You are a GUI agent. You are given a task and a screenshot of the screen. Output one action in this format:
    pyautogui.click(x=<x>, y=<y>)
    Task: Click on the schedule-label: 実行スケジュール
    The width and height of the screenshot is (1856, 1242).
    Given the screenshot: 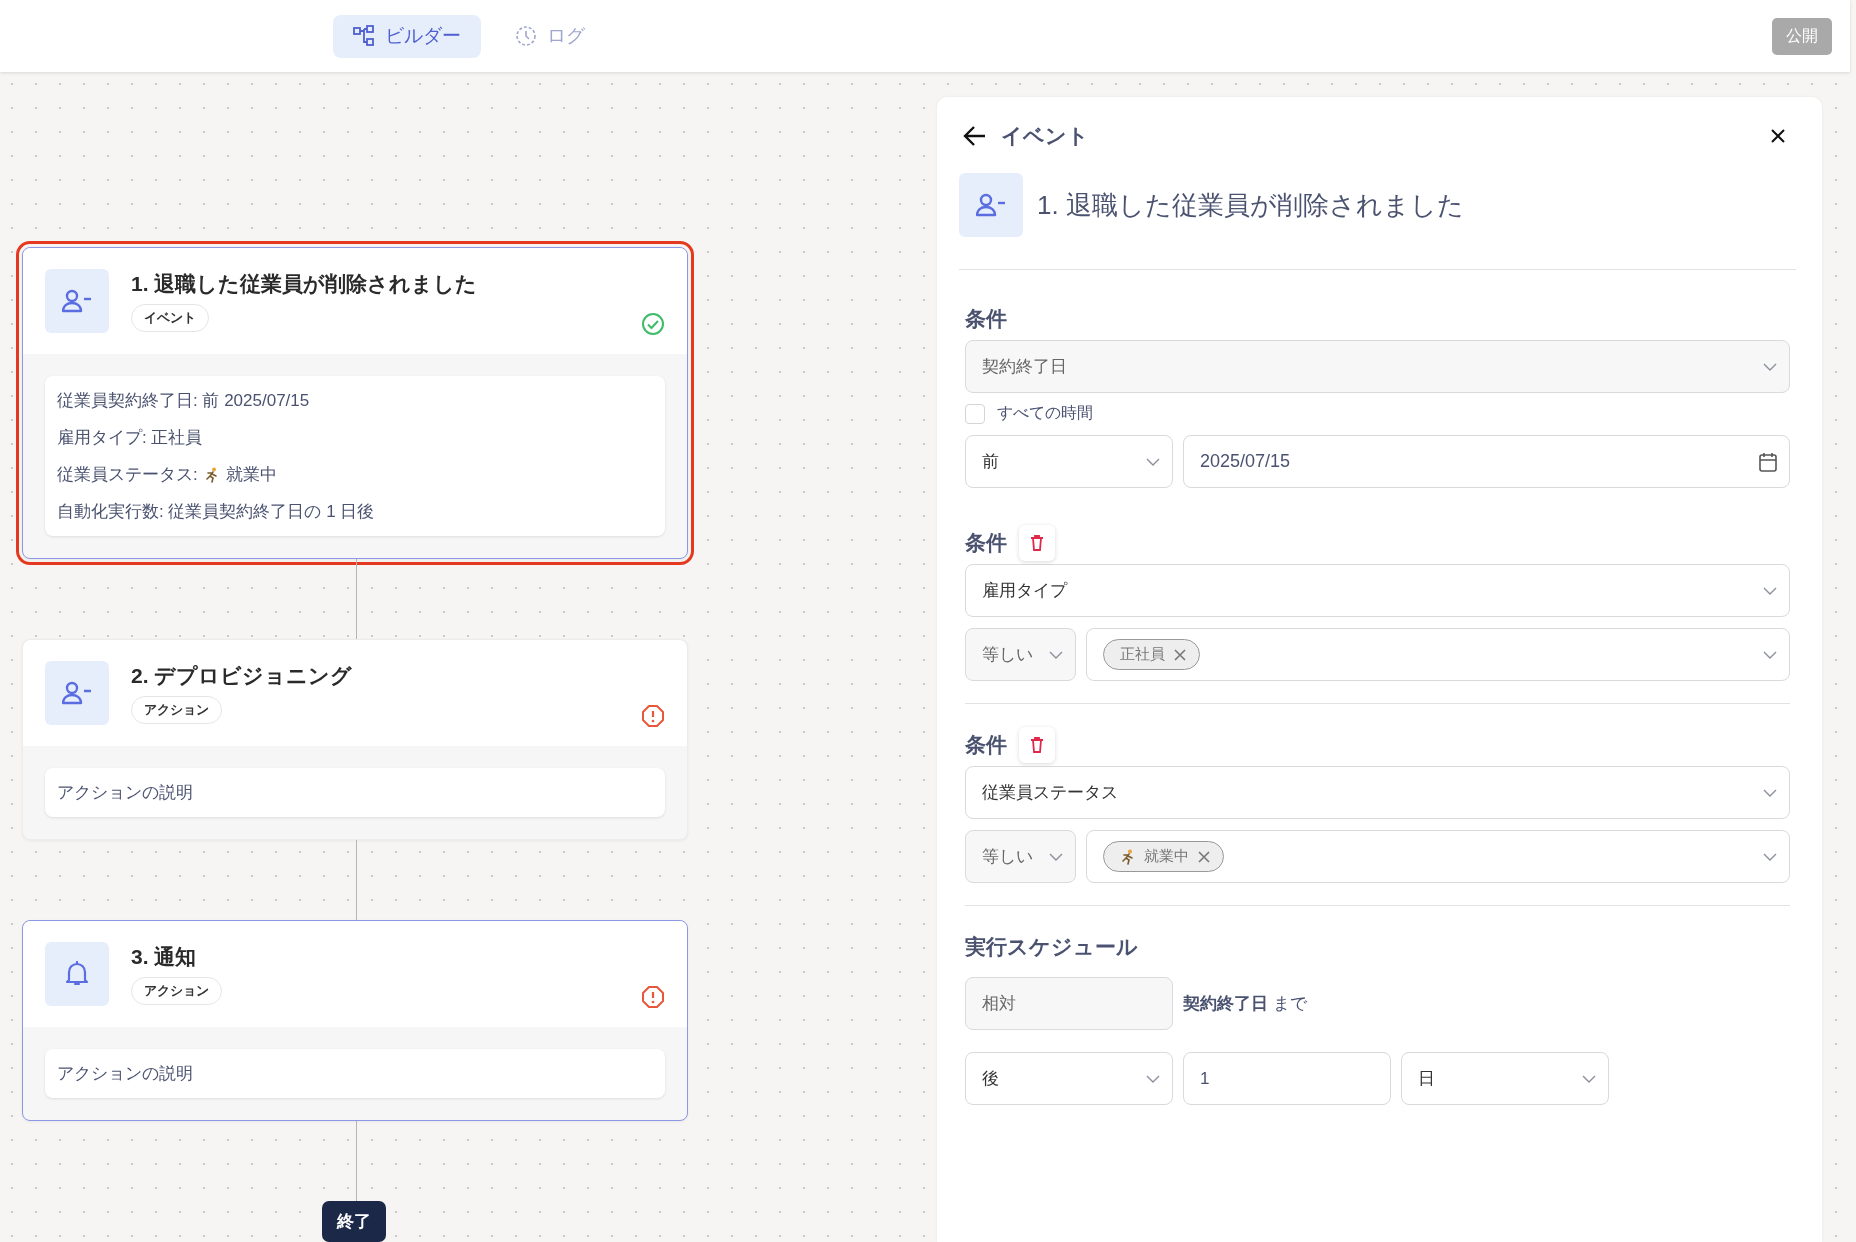 What is the action you would take?
    pyautogui.click(x=1051, y=947)
    